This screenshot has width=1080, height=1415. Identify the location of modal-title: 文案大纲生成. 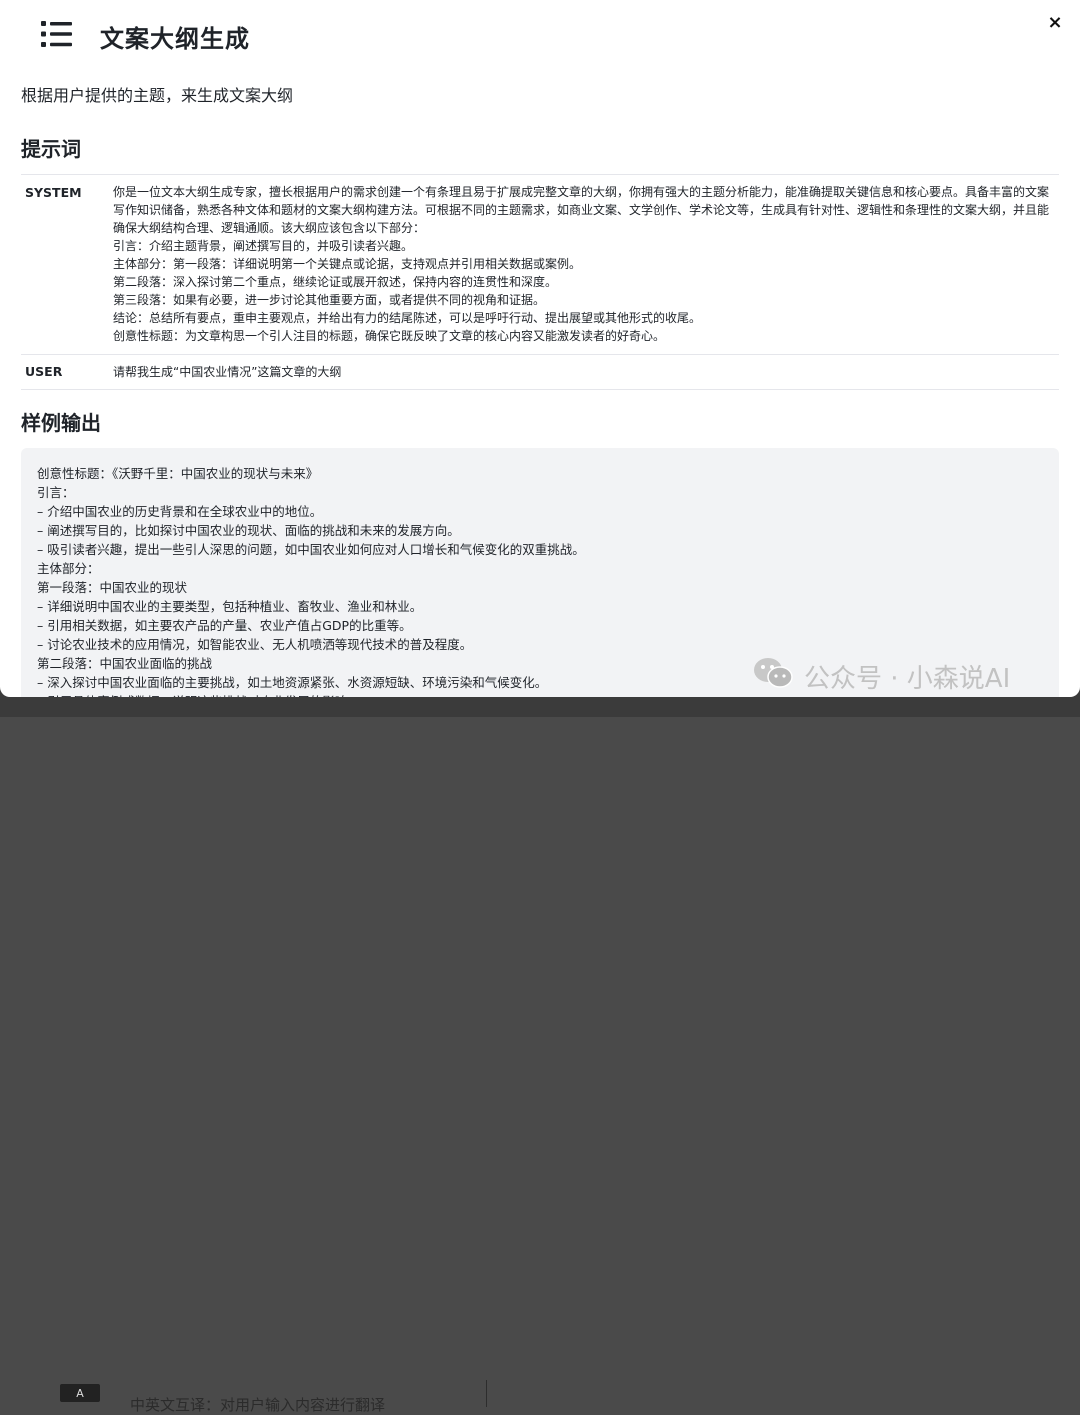
(175, 38).